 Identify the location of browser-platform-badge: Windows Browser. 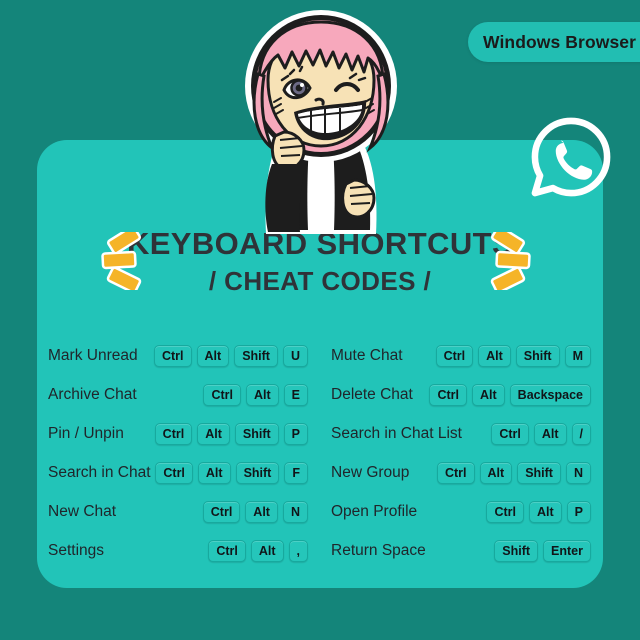
(554, 42).